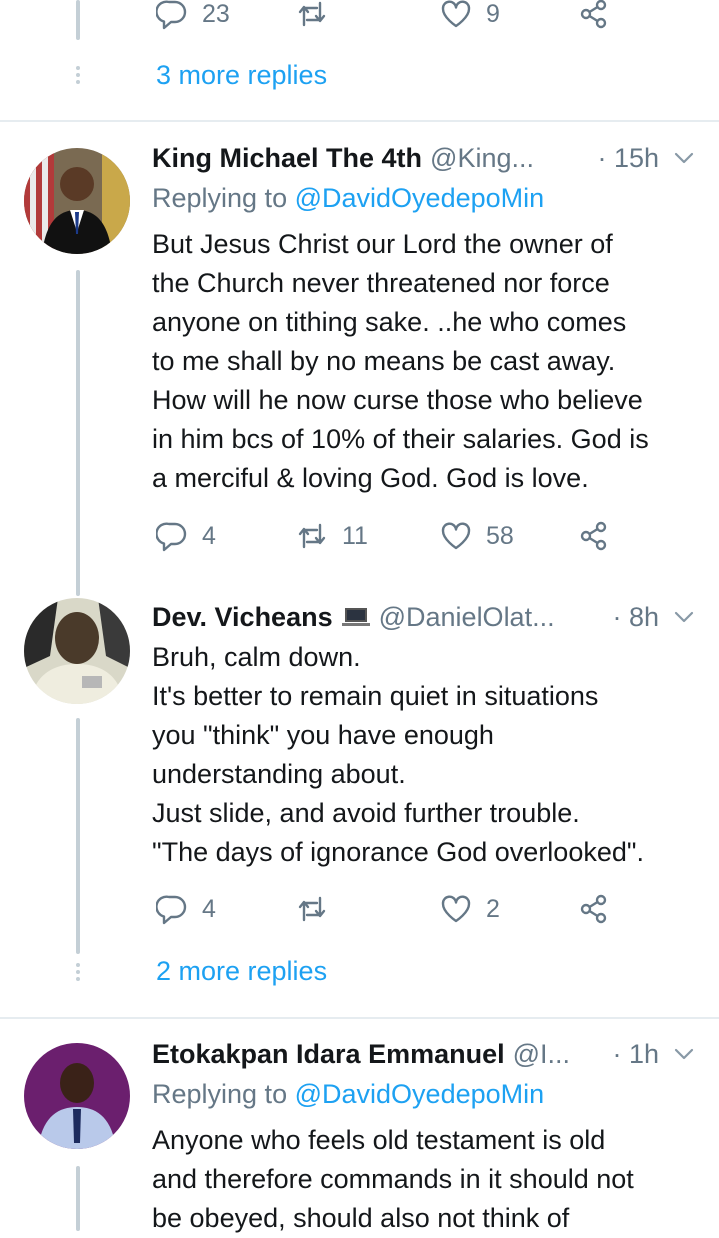 This screenshot has width=719, height=1238. I want to click on tweet-text-line: Anyone who feels old testament is old, so click(379, 1140).